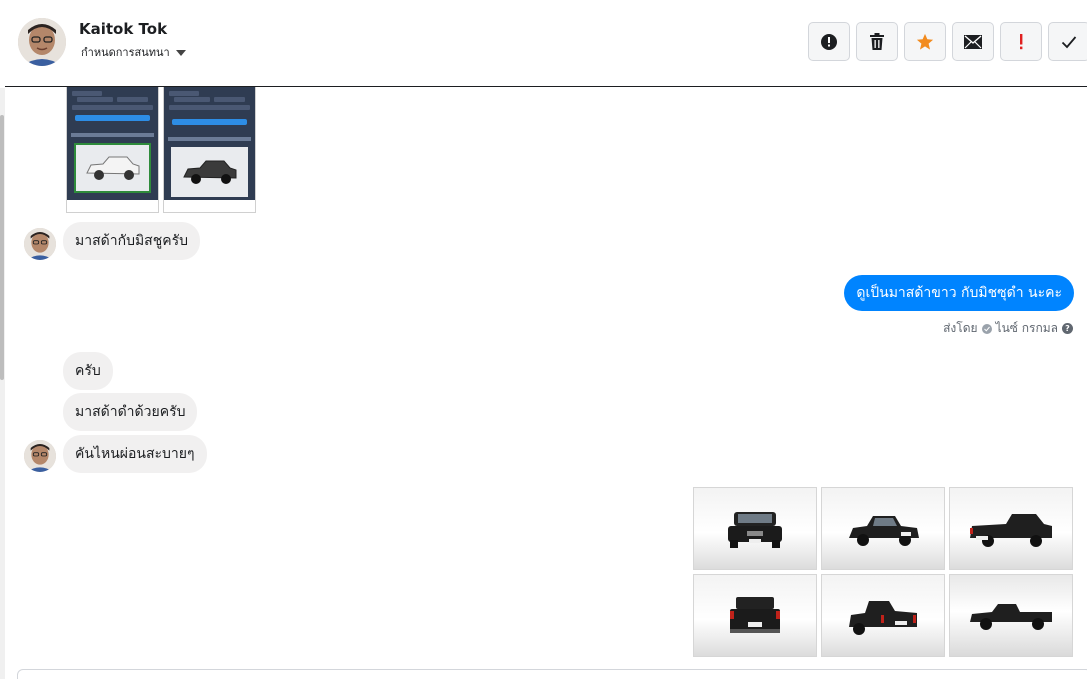  I want to click on star-icon, so click(925, 41).